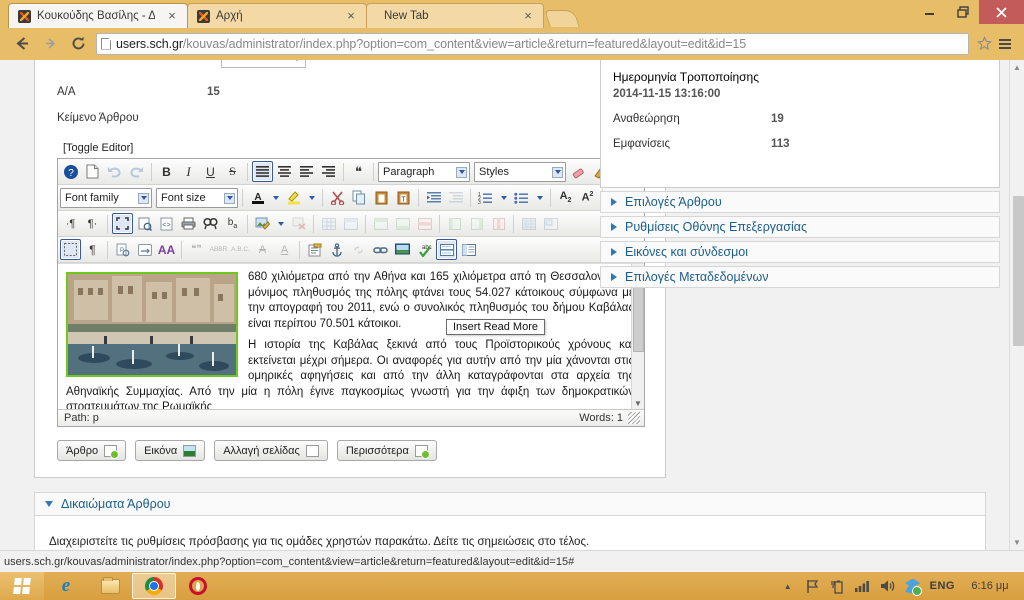 The image size is (1024, 600). What do you see at coordinates (92, 223) in the screenshot?
I see `rtl-icon: ¶·` at bounding box center [92, 223].